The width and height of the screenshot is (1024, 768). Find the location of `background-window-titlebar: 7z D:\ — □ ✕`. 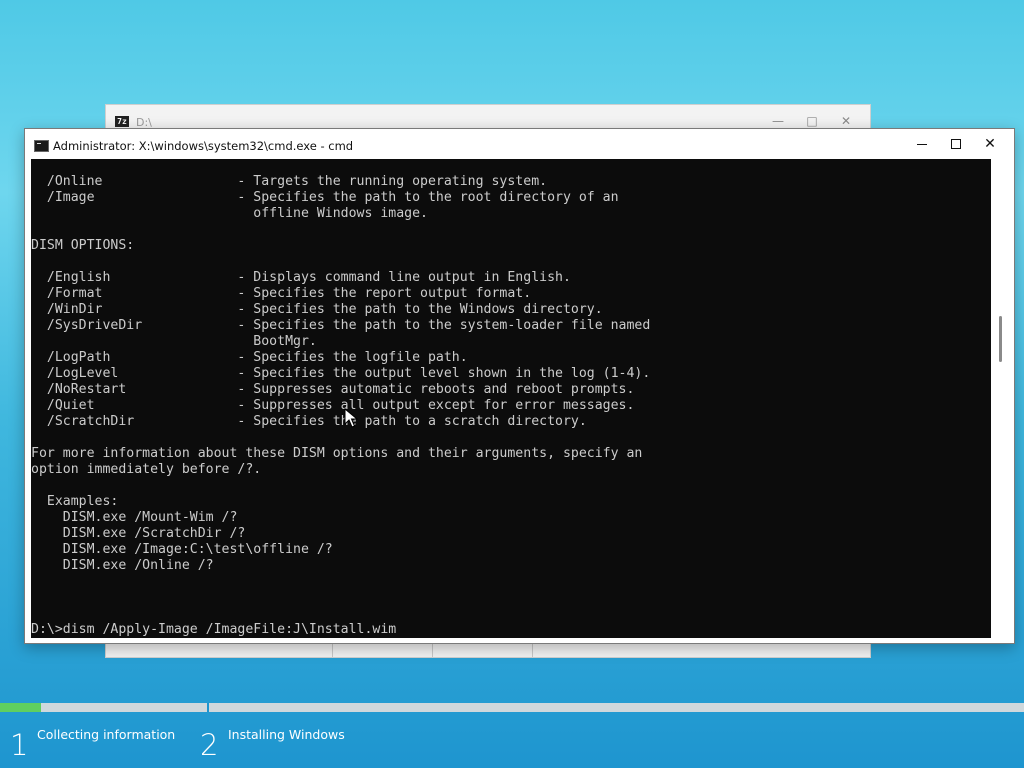

background-window-titlebar: 7z D:\ — □ ✕ is located at coordinates (488, 117).